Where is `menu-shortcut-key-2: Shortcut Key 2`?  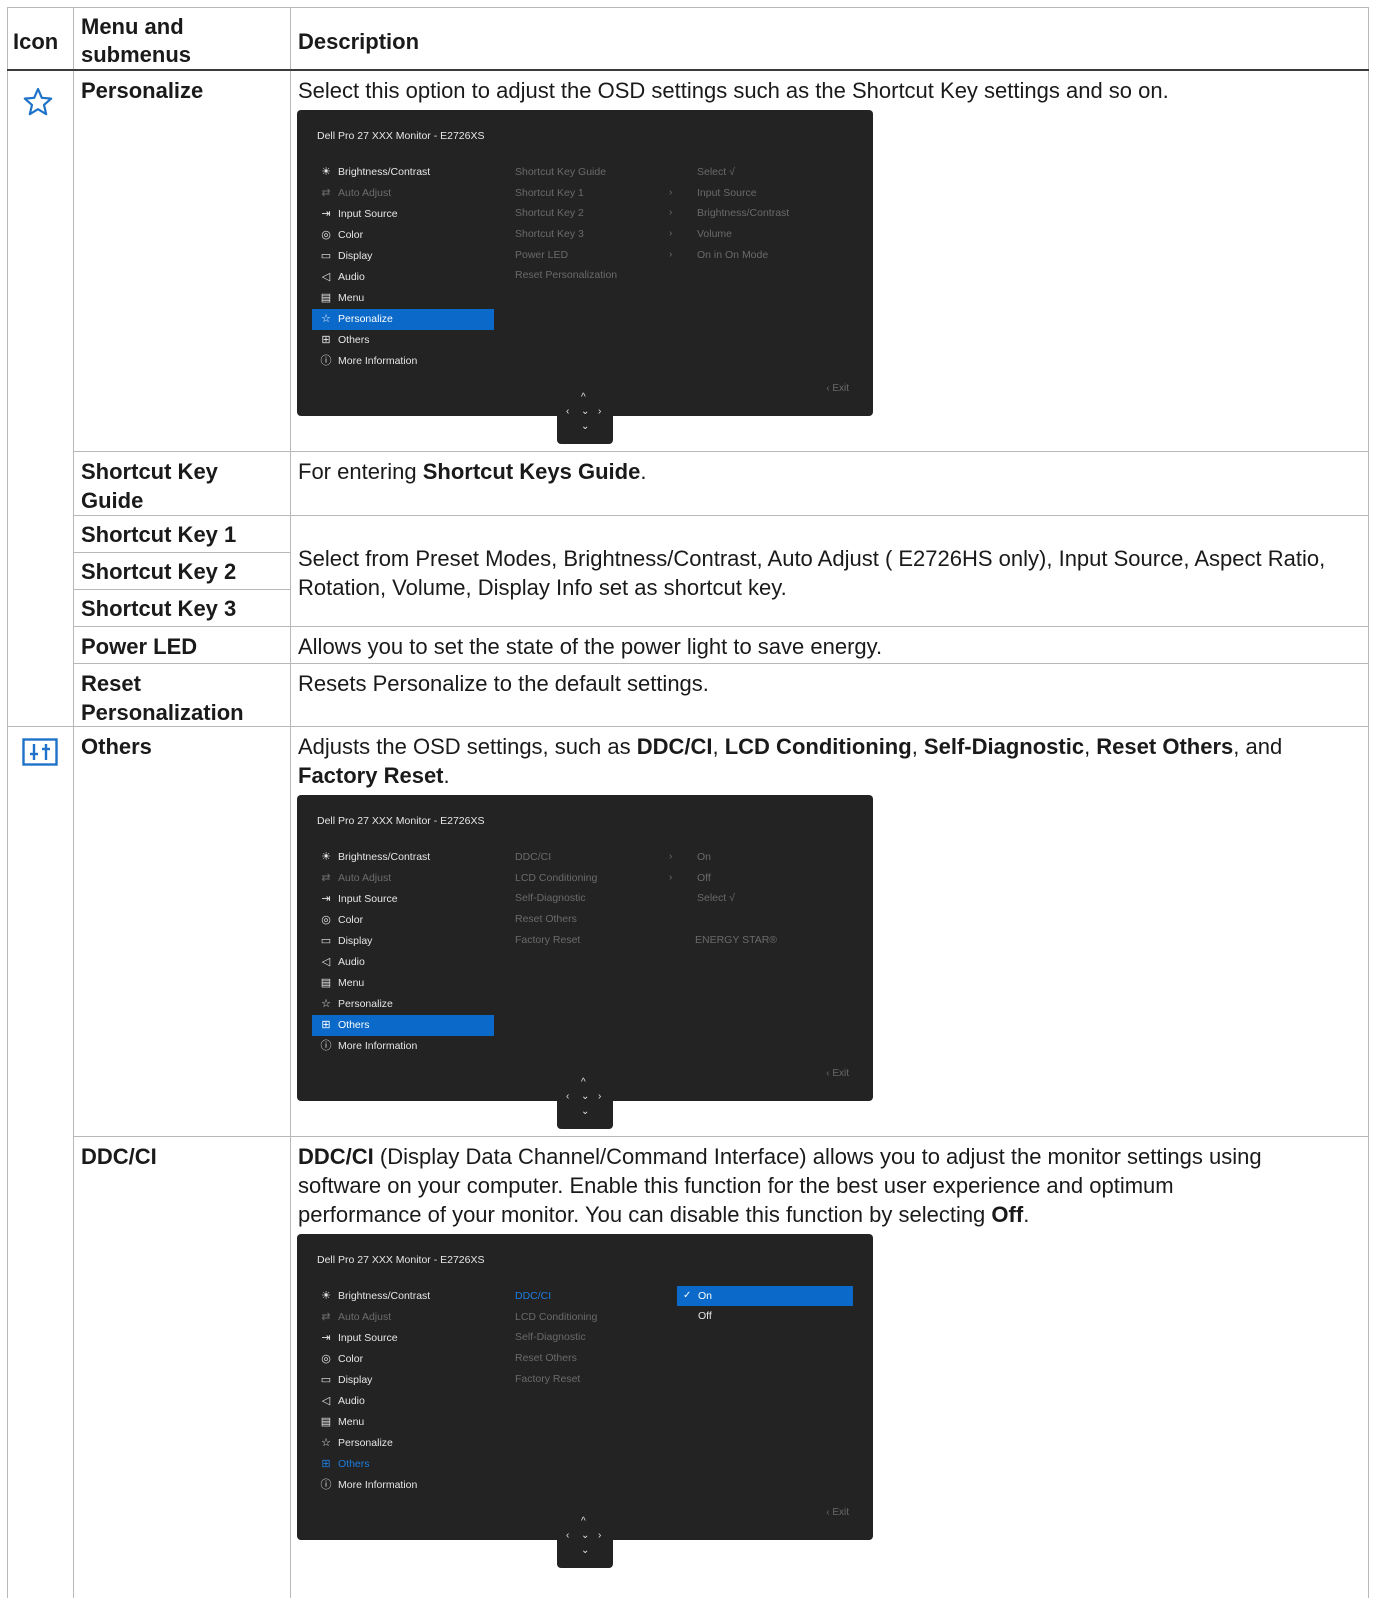 menu-shortcut-key-2: Shortcut Key 2 is located at coordinates (159, 571).